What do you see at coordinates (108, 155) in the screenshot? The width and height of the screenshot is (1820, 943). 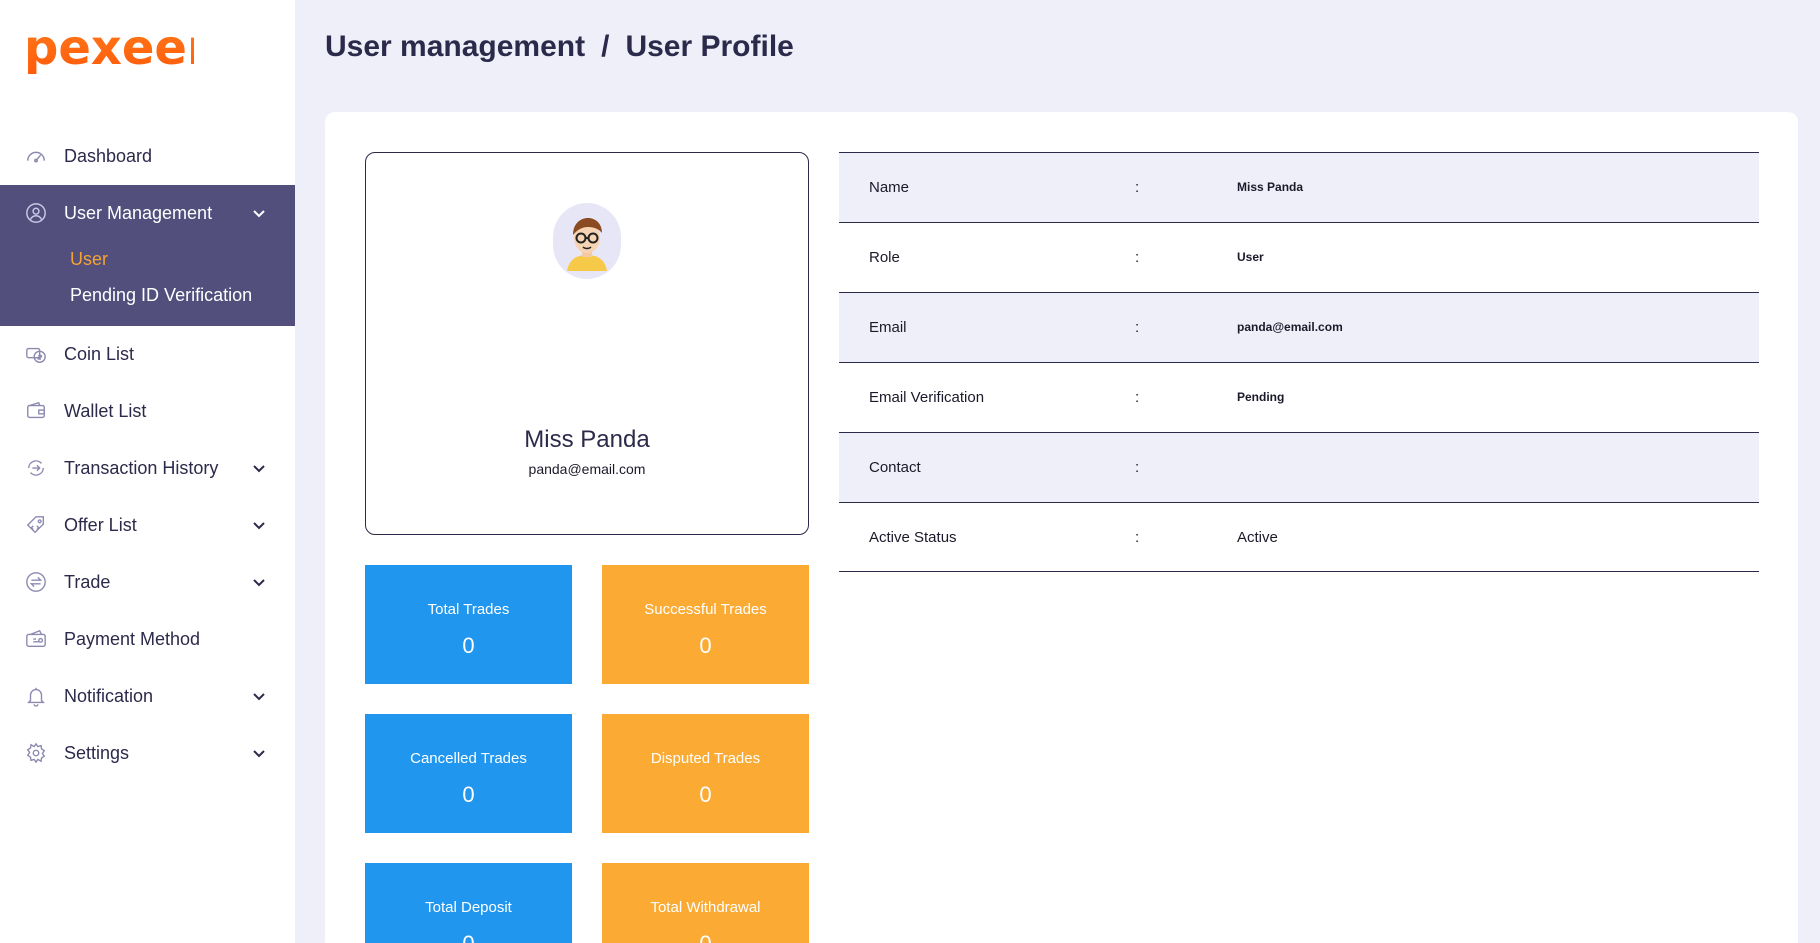 I see `sidebar-item-label: Dashboard` at bounding box center [108, 155].